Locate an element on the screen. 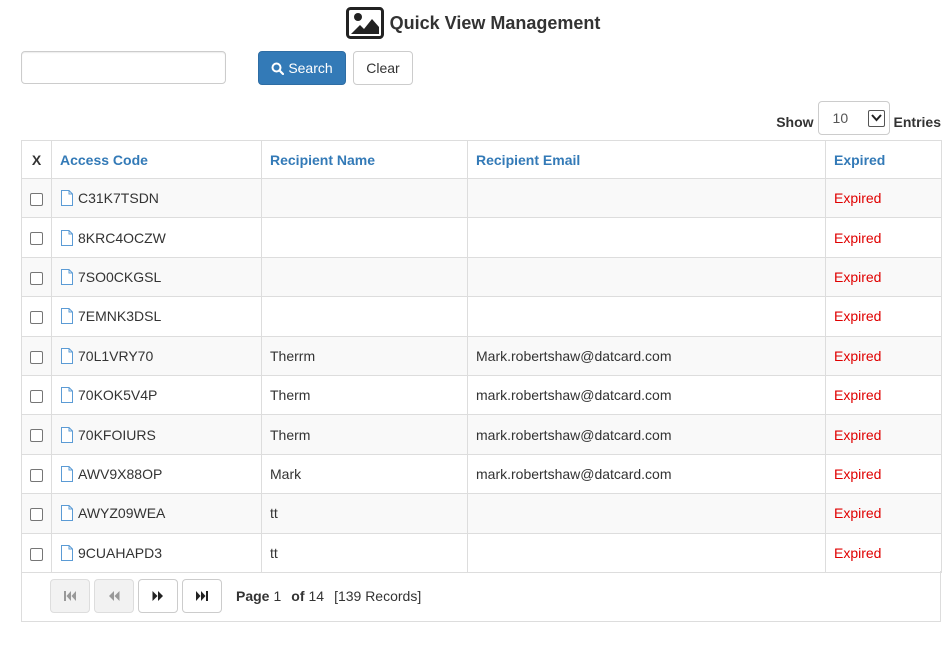  column-header-recipient-name: Recipient Name is located at coordinates (364, 159).